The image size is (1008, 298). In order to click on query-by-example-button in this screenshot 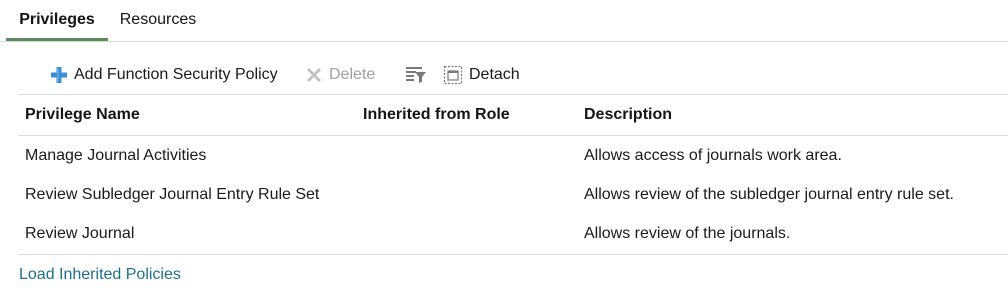, I will do `click(416, 75)`.